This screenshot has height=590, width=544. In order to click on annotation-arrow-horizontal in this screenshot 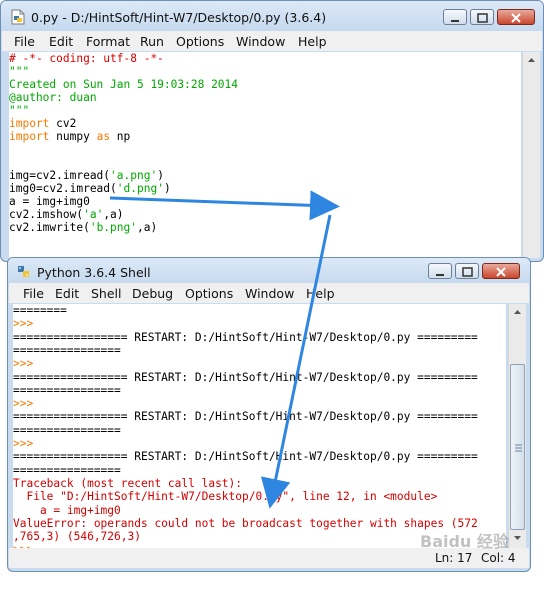, I will do `click(224, 205)`.